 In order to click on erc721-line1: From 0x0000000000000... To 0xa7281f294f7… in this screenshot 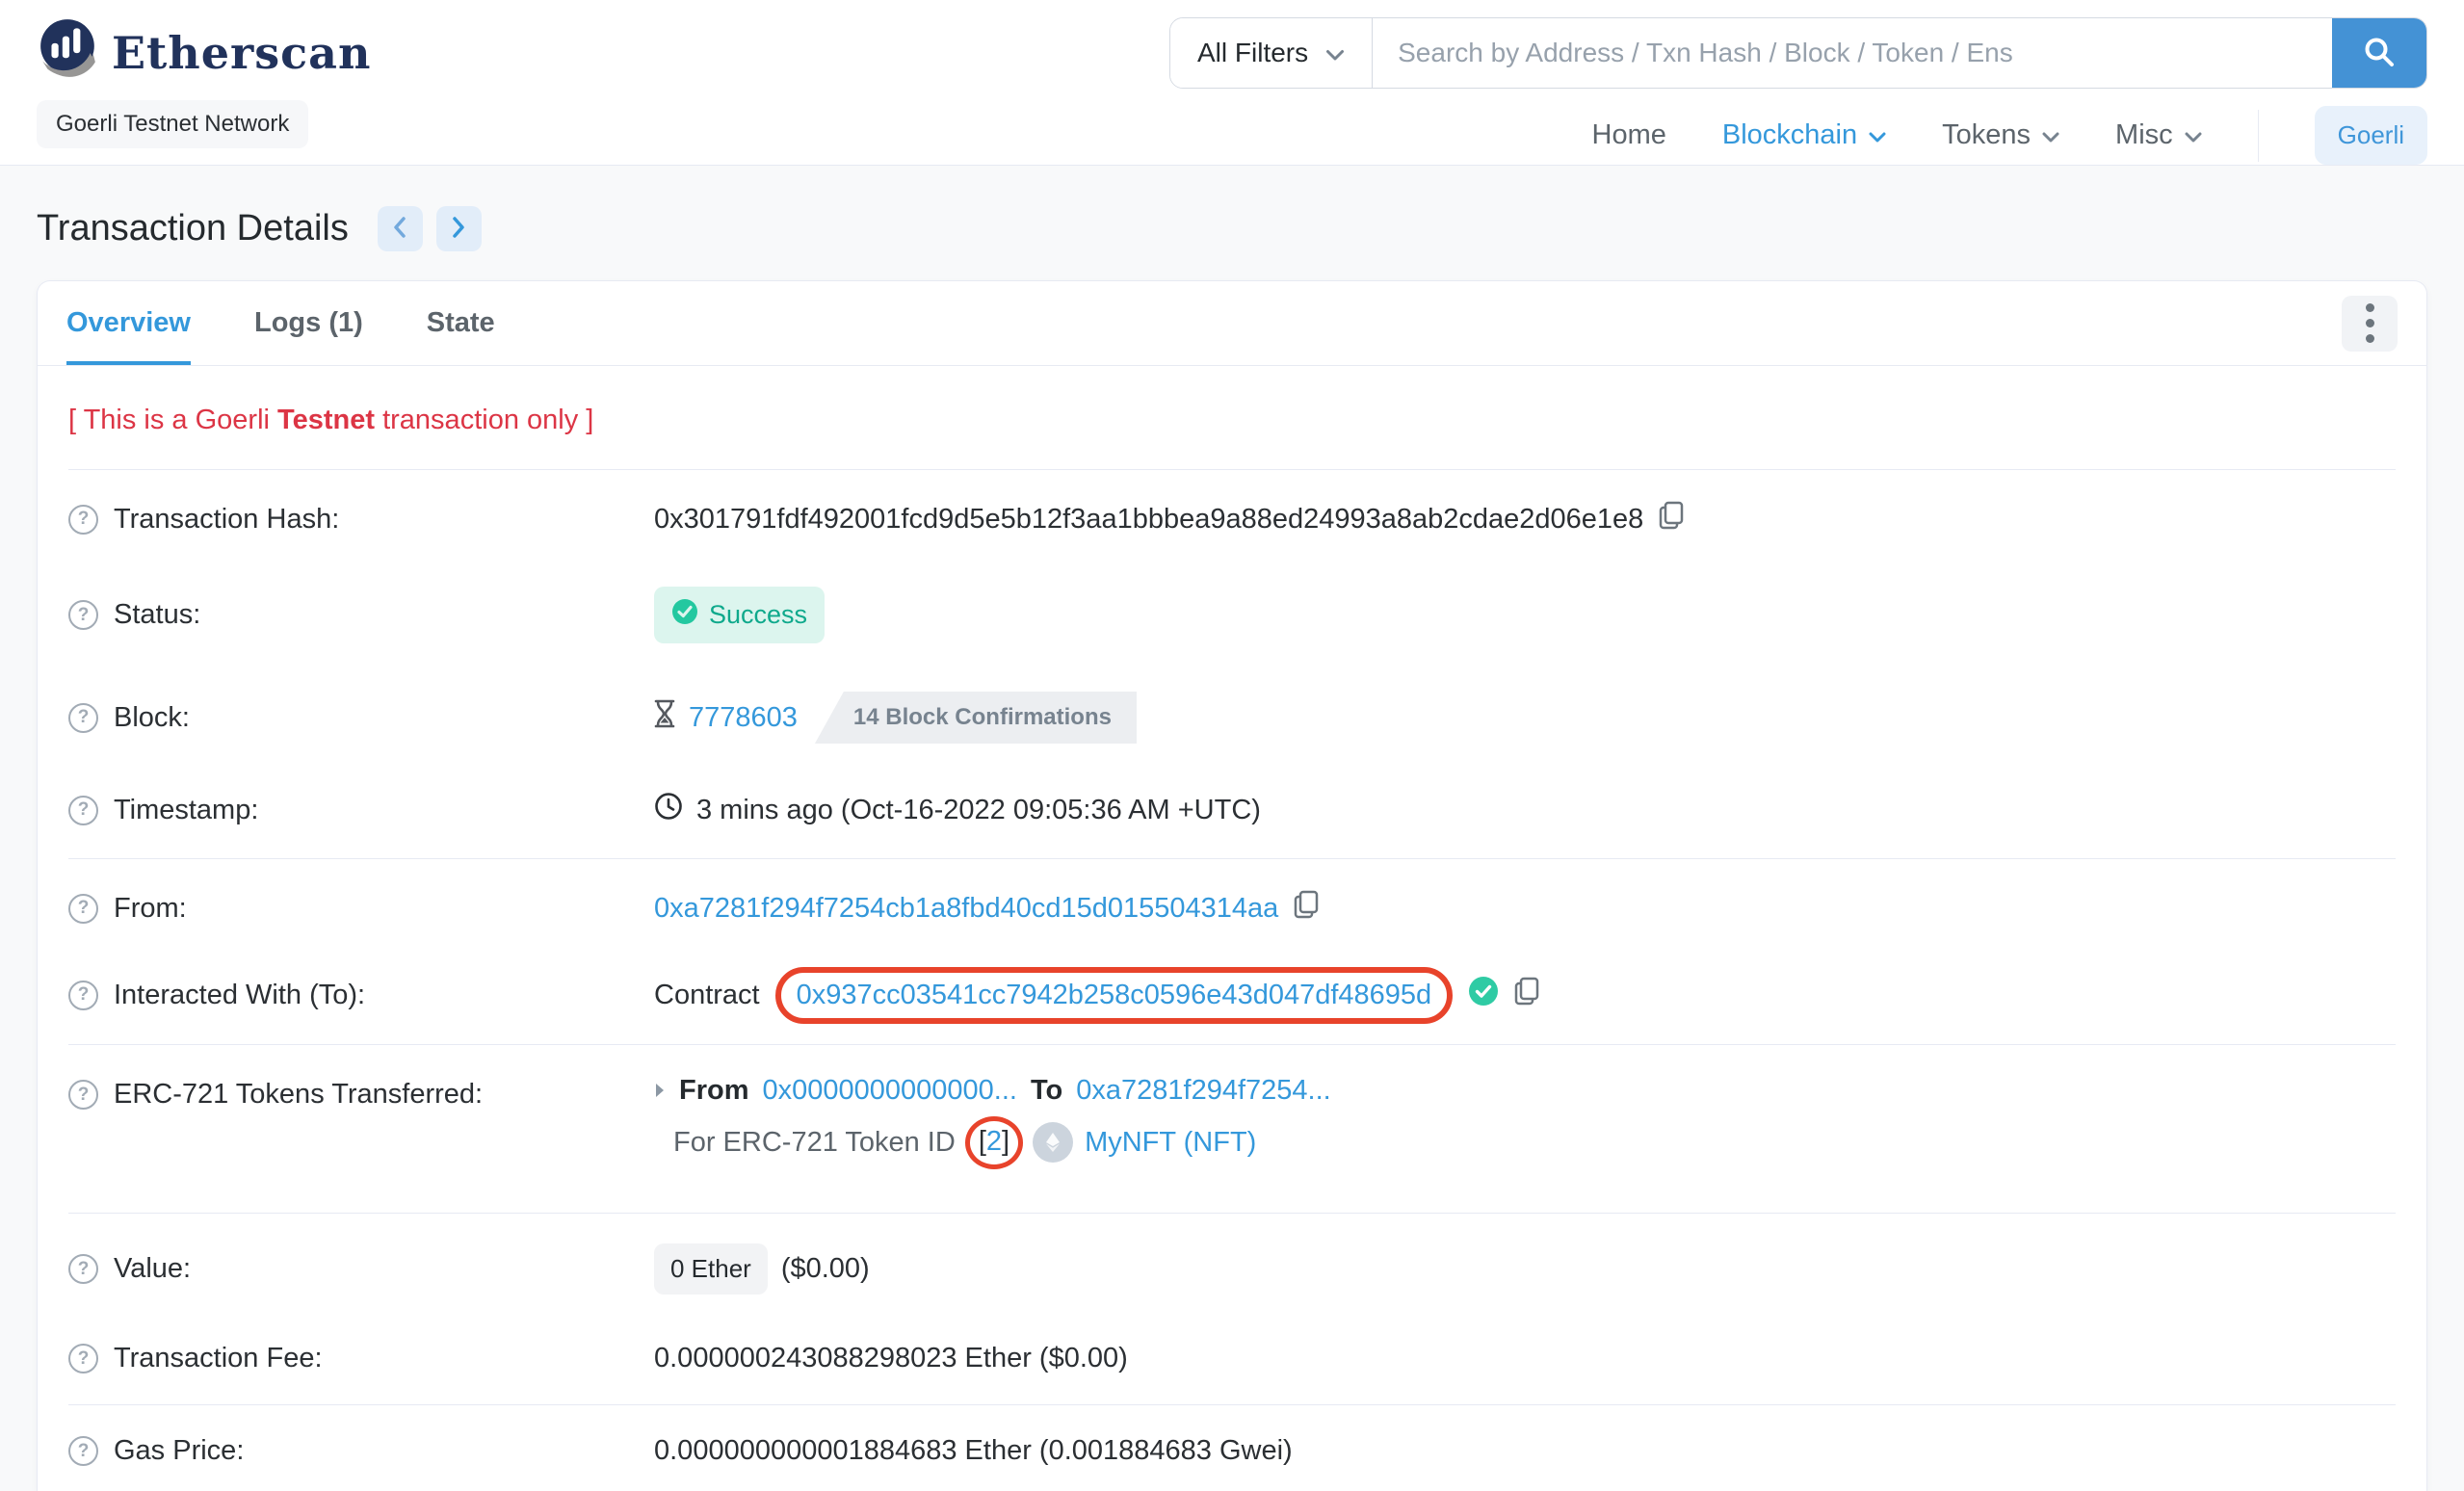, I will do `click(993, 1091)`.